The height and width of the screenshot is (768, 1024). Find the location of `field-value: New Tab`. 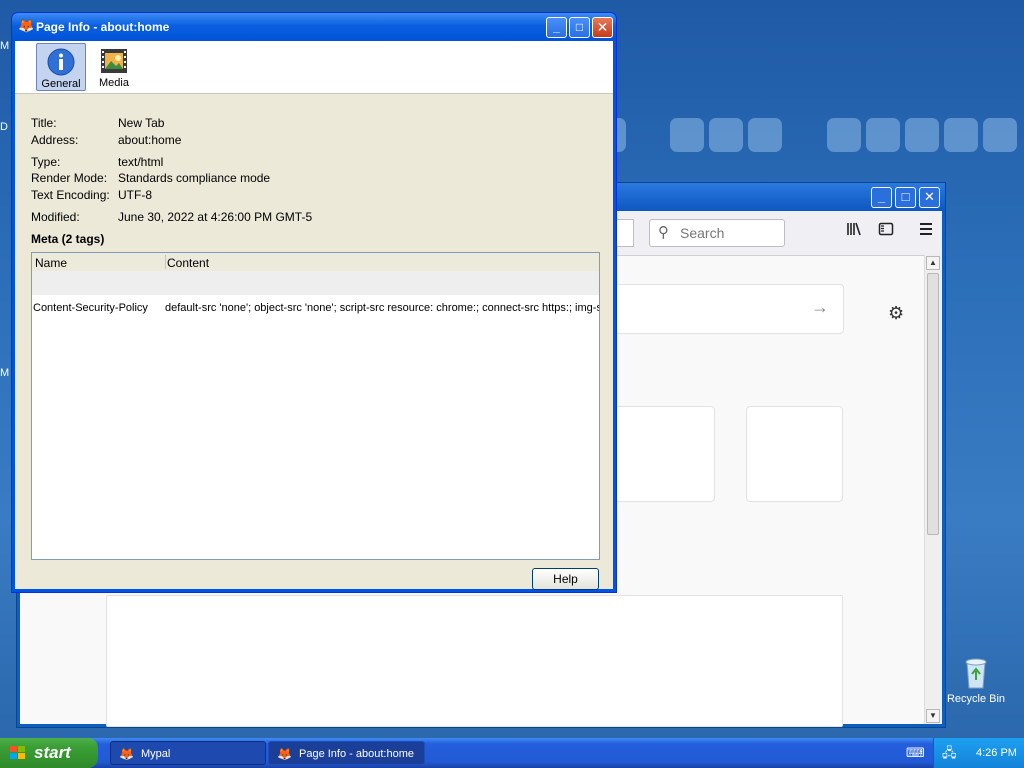

field-value: New Tab is located at coordinates (141, 123).